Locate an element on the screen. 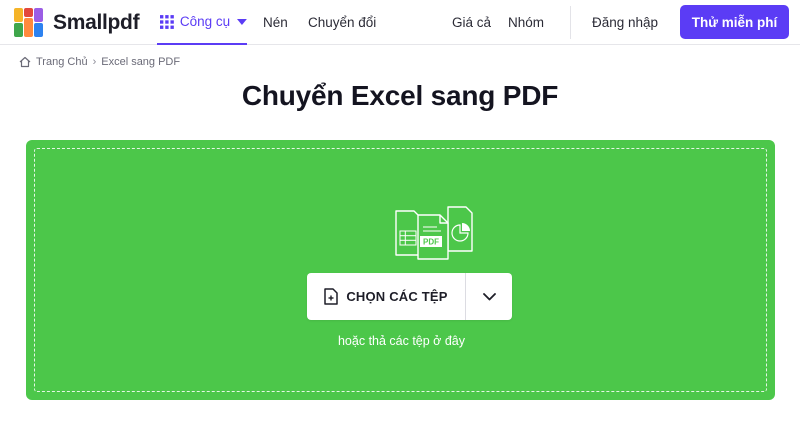 This screenshot has height=437, width=800. chevron-down-icon is located at coordinates (489, 296).